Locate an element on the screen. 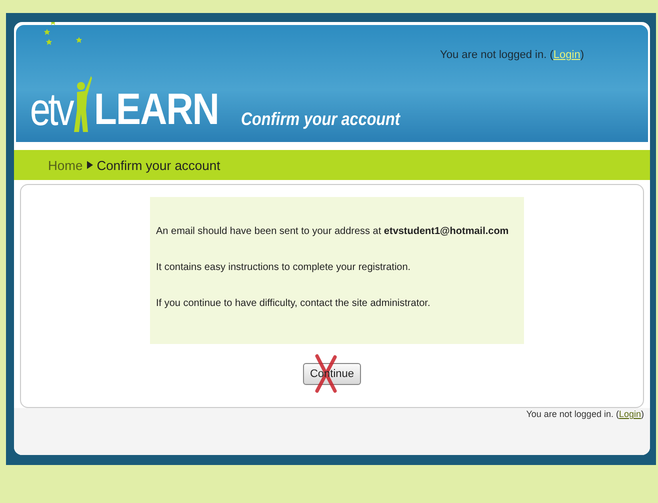  logo-text: etv is located at coordinates (51, 109).